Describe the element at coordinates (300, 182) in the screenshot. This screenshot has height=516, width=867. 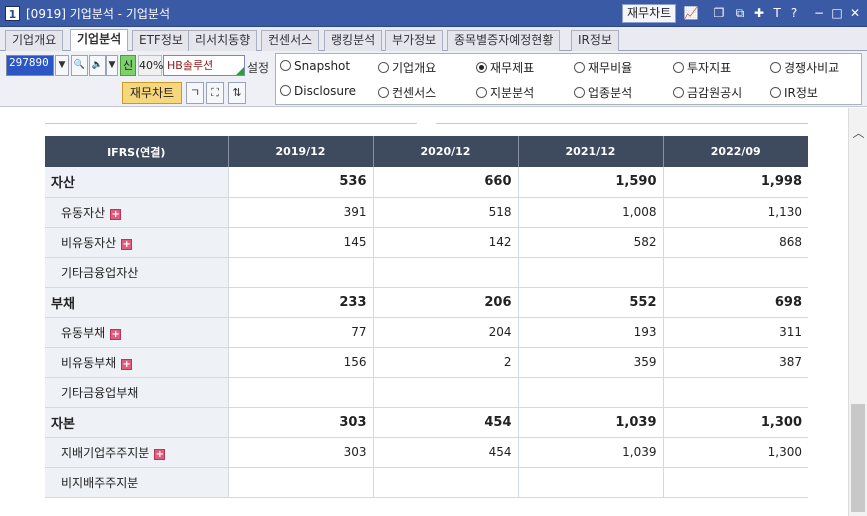
I see `cell: 536` at that location.